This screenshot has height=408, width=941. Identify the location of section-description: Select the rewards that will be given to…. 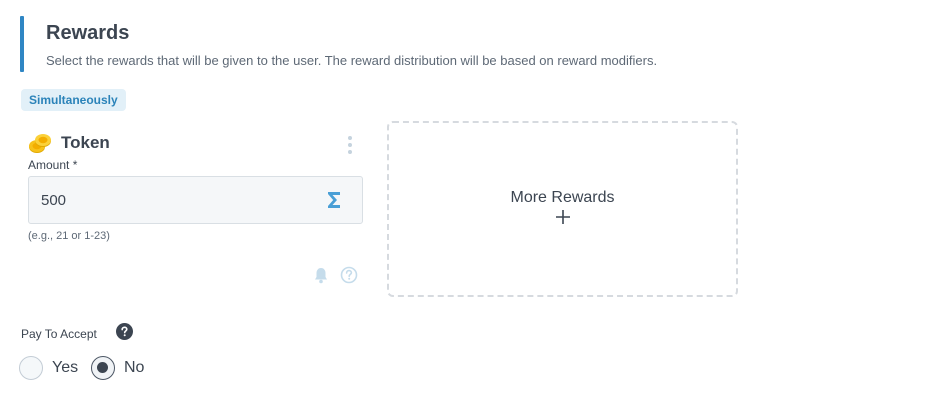
(352, 60).